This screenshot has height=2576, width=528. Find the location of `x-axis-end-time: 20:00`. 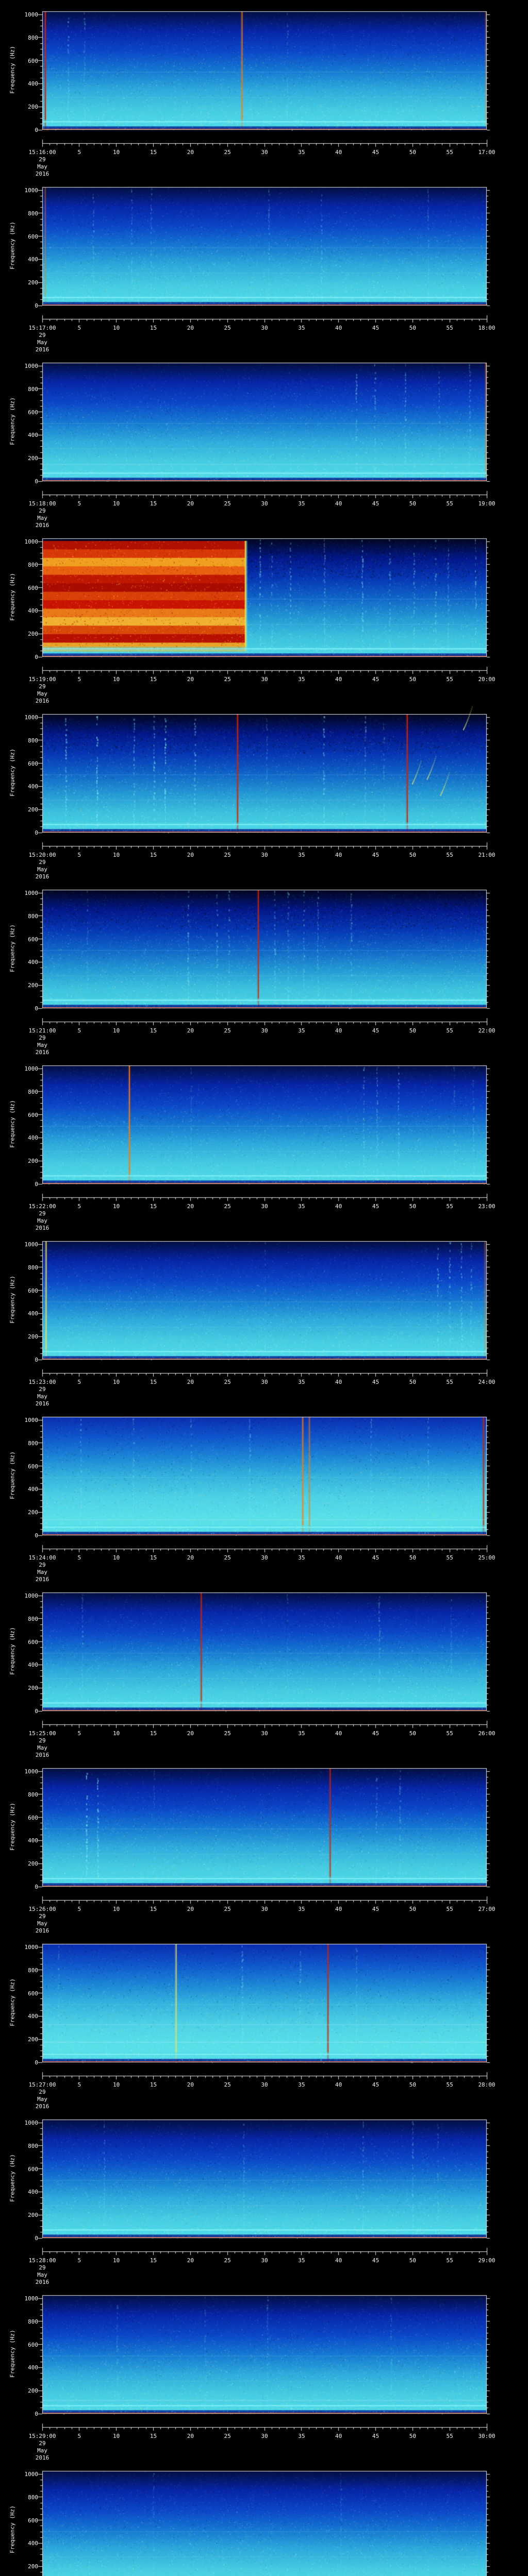

x-axis-end-time: 20:00 is located at coordinates (487, 679).